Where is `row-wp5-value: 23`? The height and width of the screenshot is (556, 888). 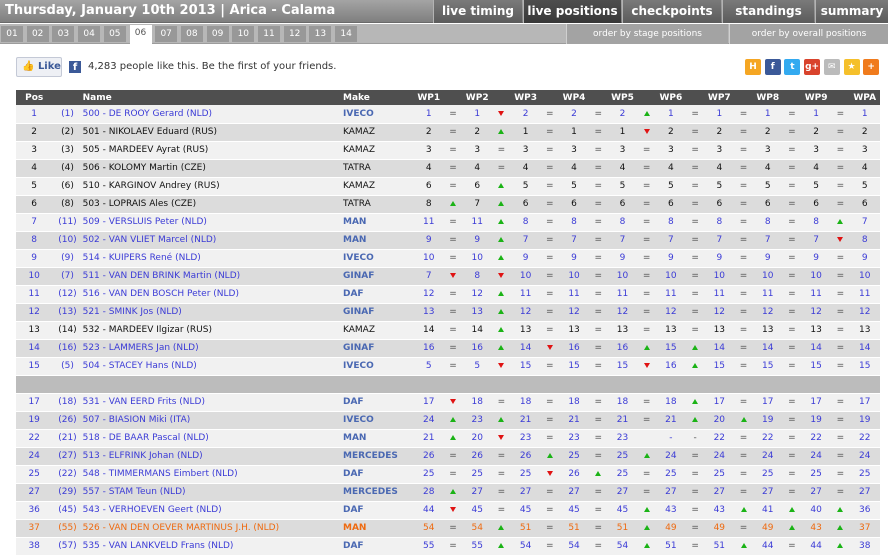 row-wp5-value: 23 is located at coordinates (622, 438).